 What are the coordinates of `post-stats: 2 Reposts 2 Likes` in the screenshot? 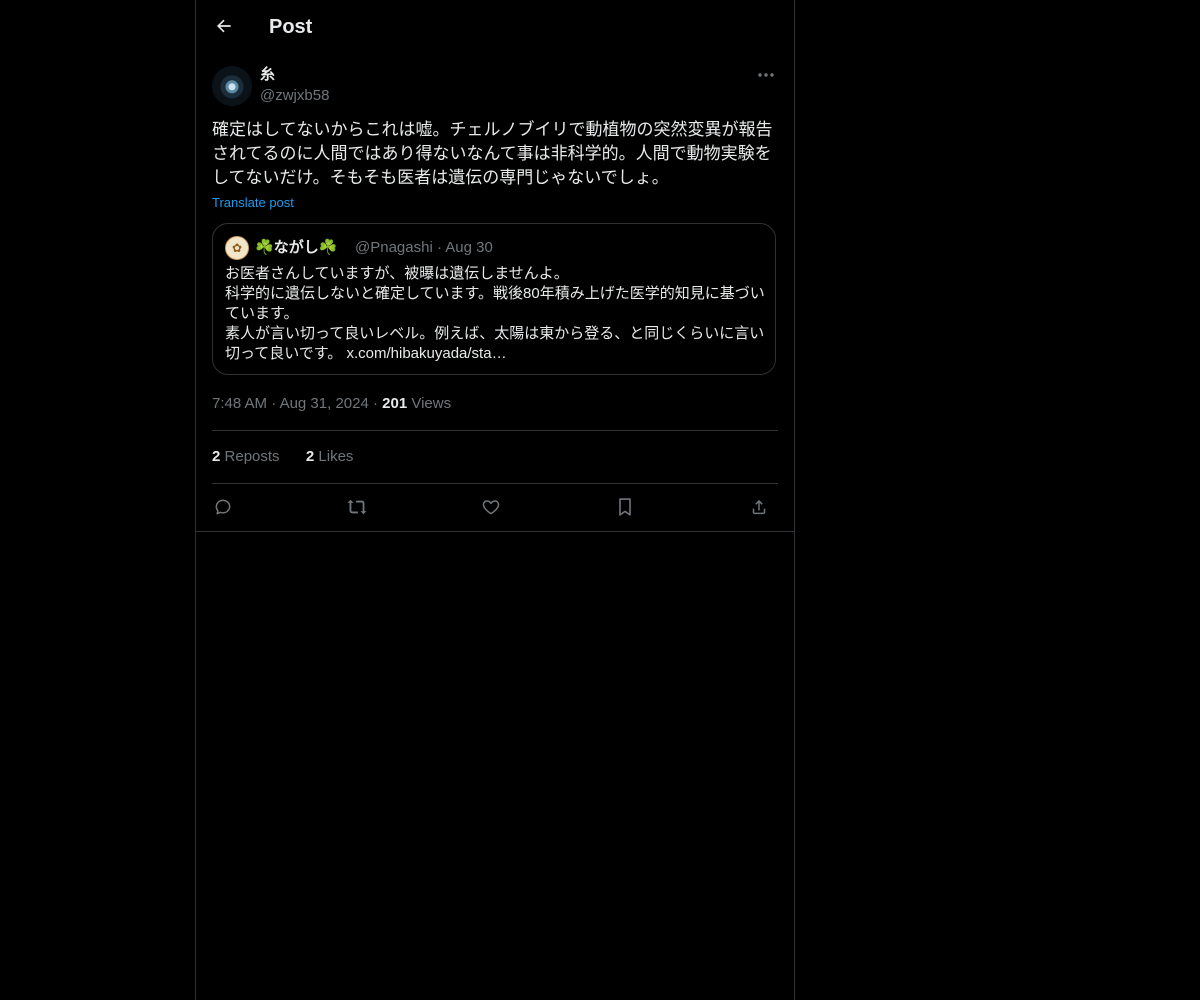 It's located at (282, 457).